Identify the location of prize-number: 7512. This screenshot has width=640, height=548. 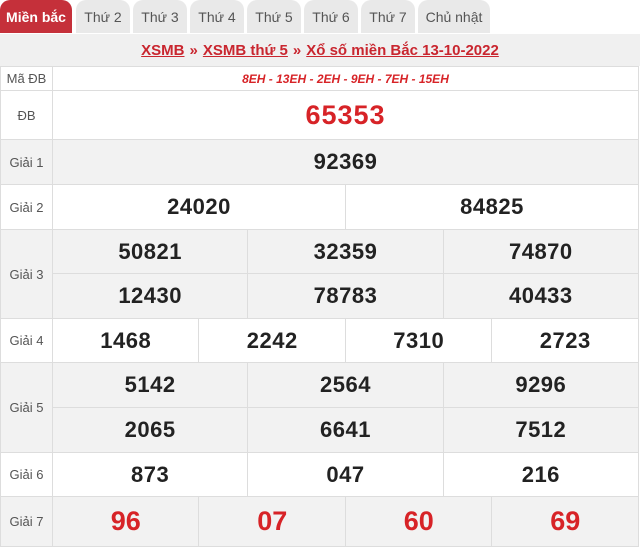
(541, 430).